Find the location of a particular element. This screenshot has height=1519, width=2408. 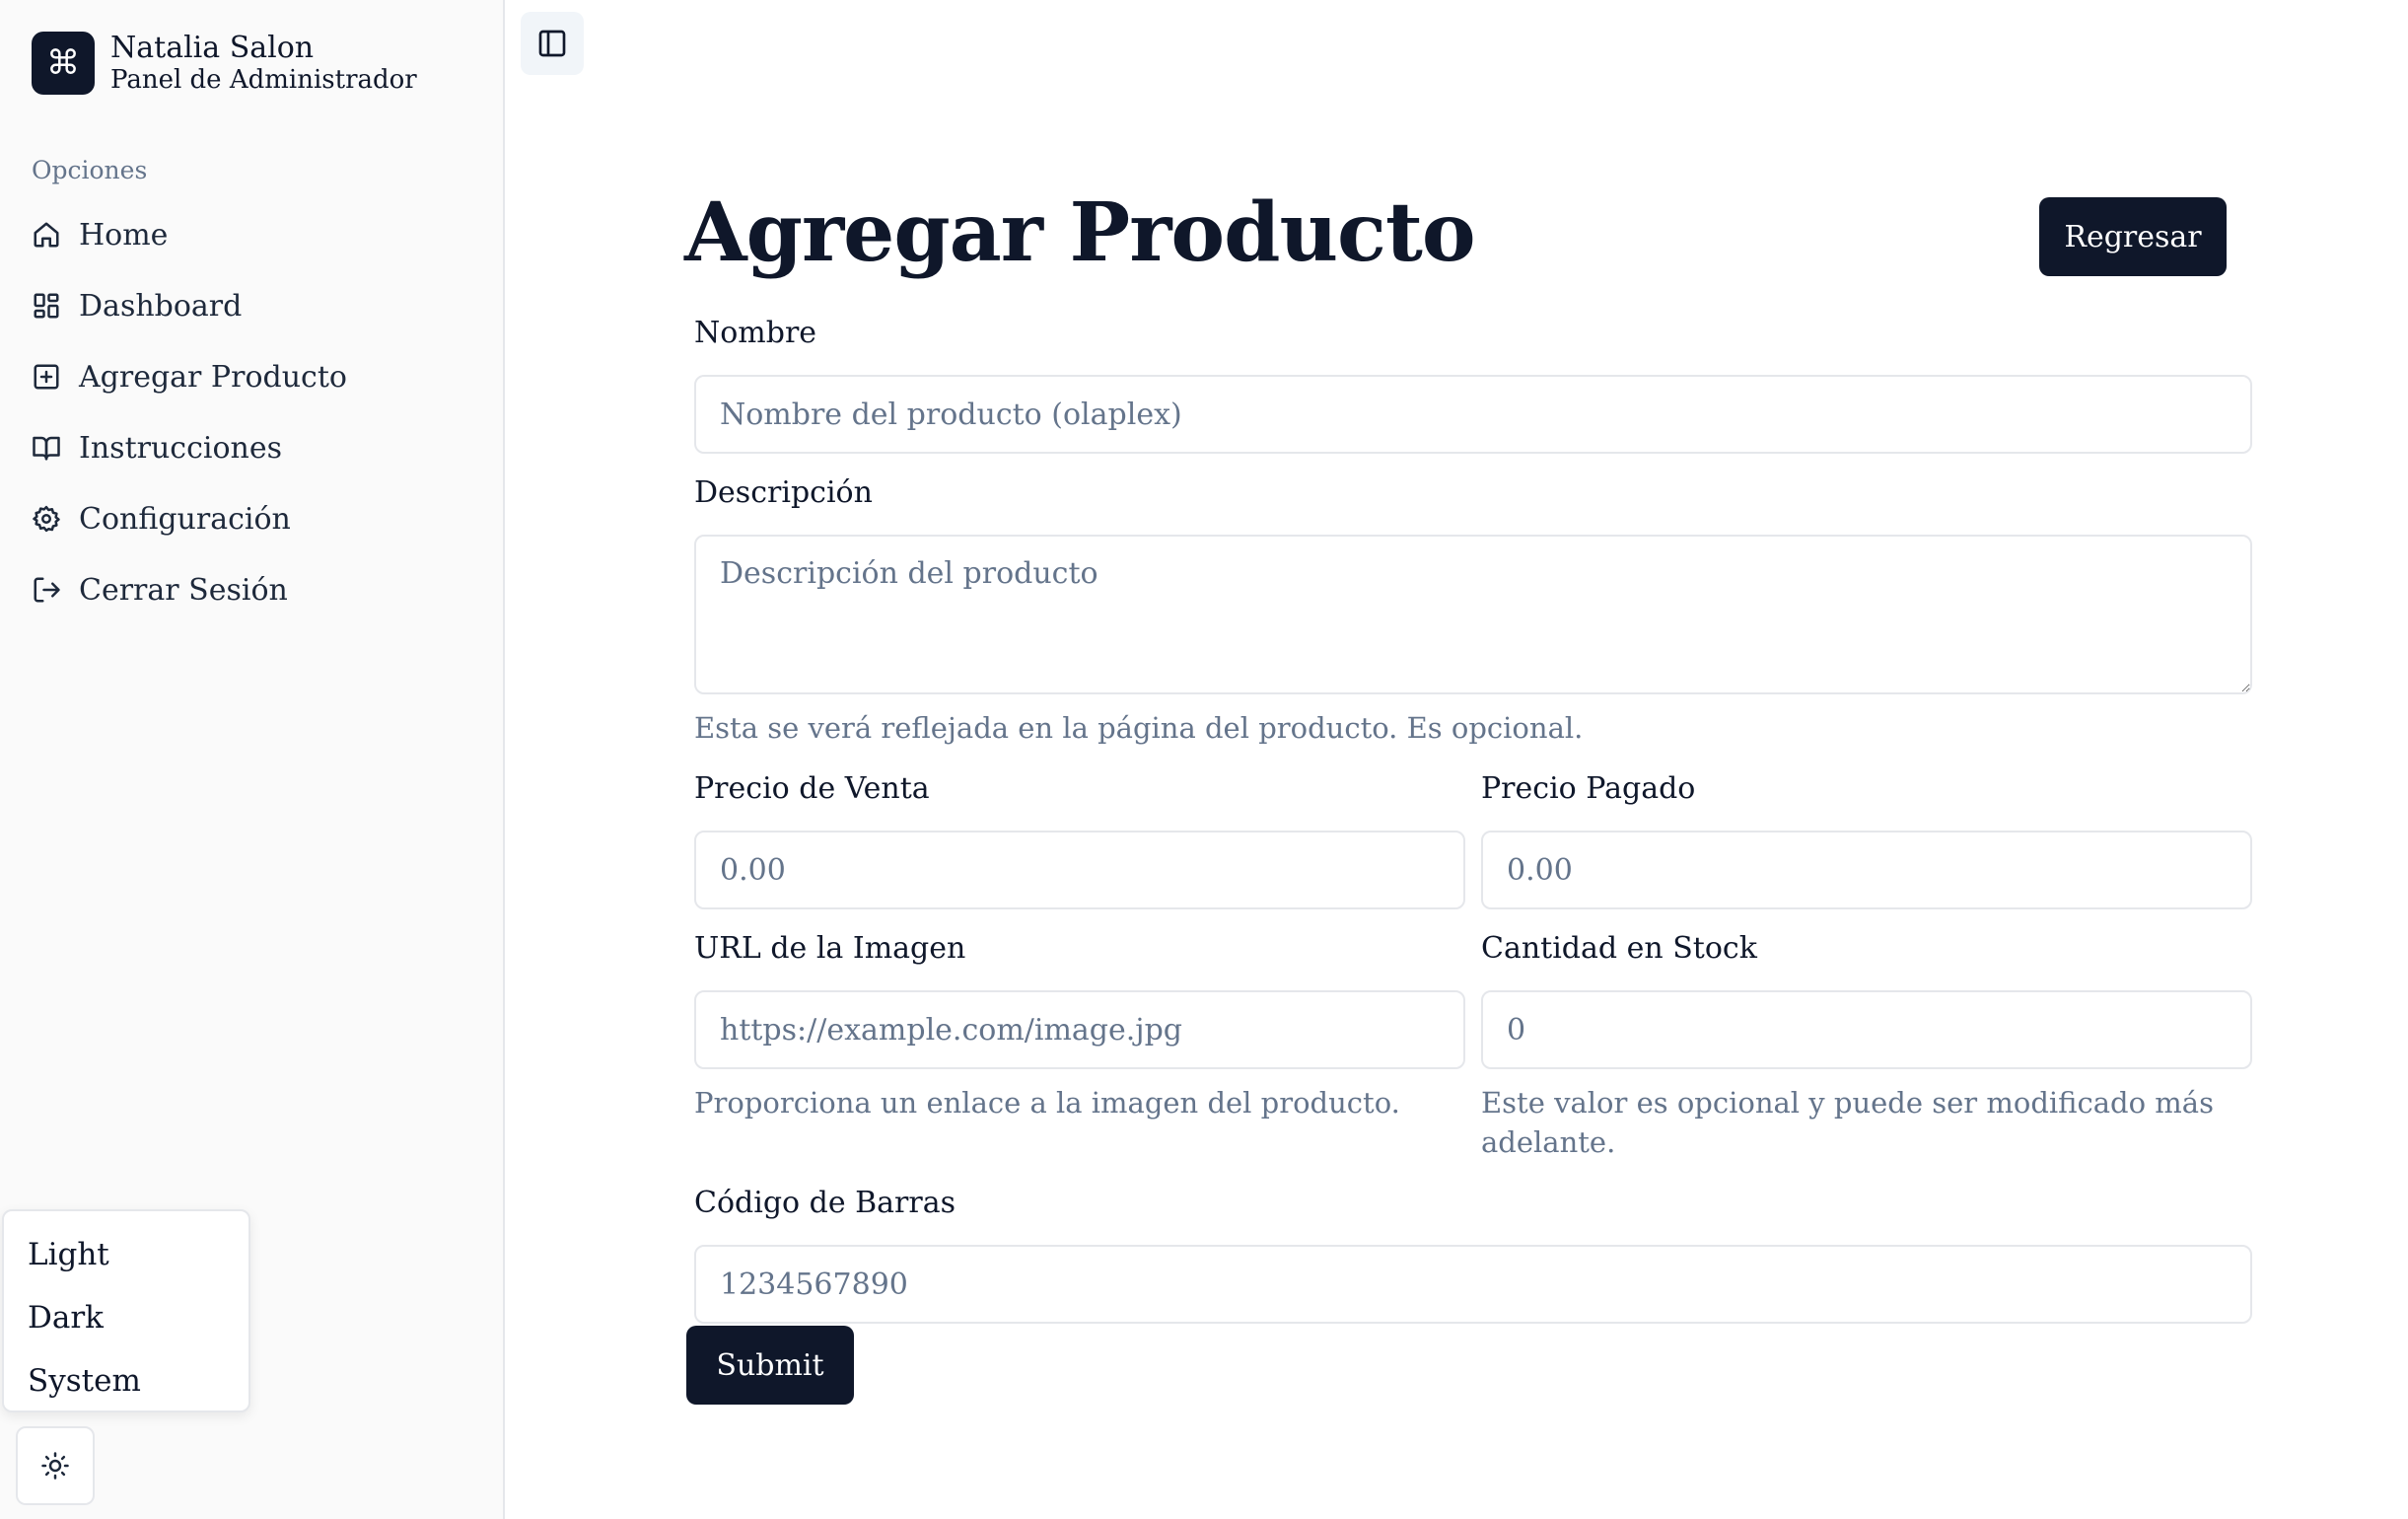

precio-venta-input is located at coordinates (1079, 870).